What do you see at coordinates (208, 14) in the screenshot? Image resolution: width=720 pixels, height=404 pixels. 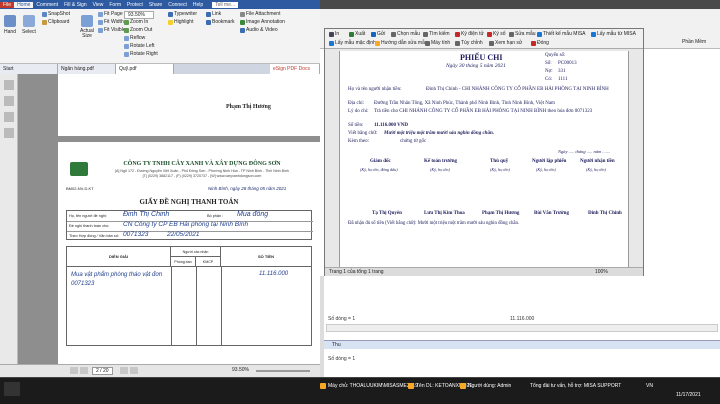 I see `link-icon` at bounding box center [208, 14].